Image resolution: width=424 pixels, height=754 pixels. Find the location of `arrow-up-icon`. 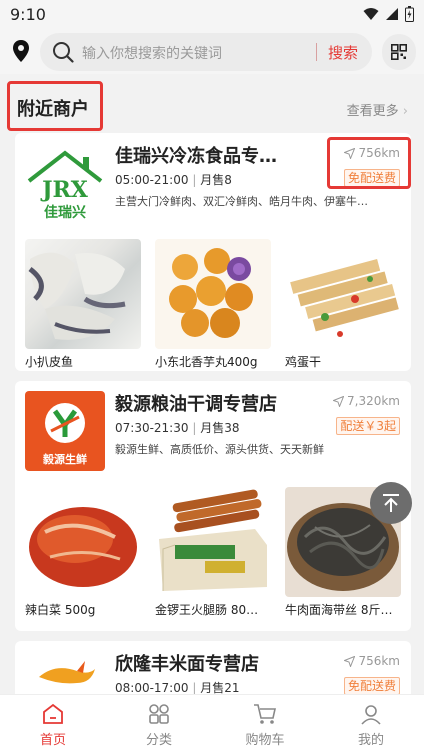

arrow-up-icon is located at coordinates (391, 503).